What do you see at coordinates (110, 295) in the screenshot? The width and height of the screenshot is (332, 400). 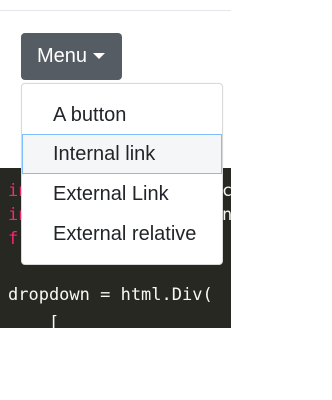 I see `code-line-5: dropdown = html.Div(` at bounding box center [110, 295].